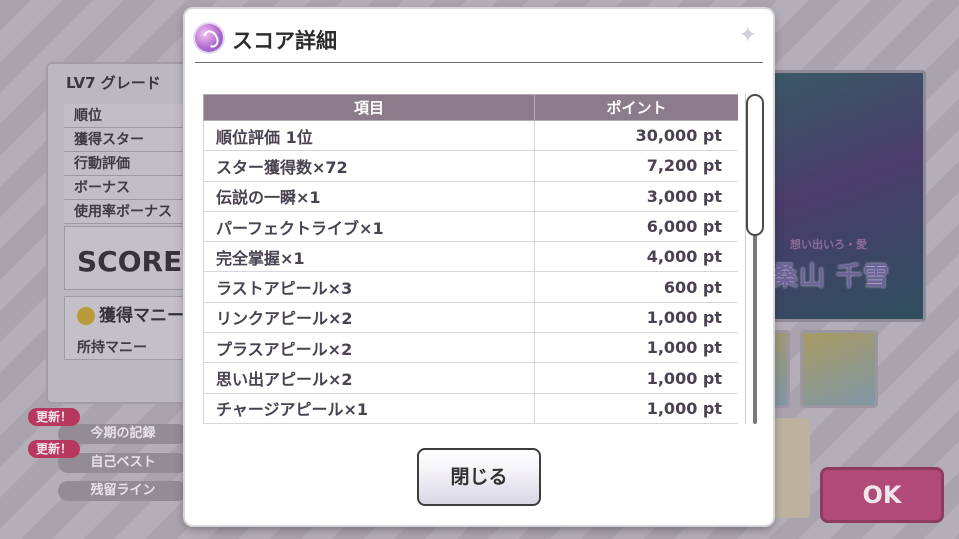  I want to click on row-item: 思い出アピール×2, so click(369, 378).